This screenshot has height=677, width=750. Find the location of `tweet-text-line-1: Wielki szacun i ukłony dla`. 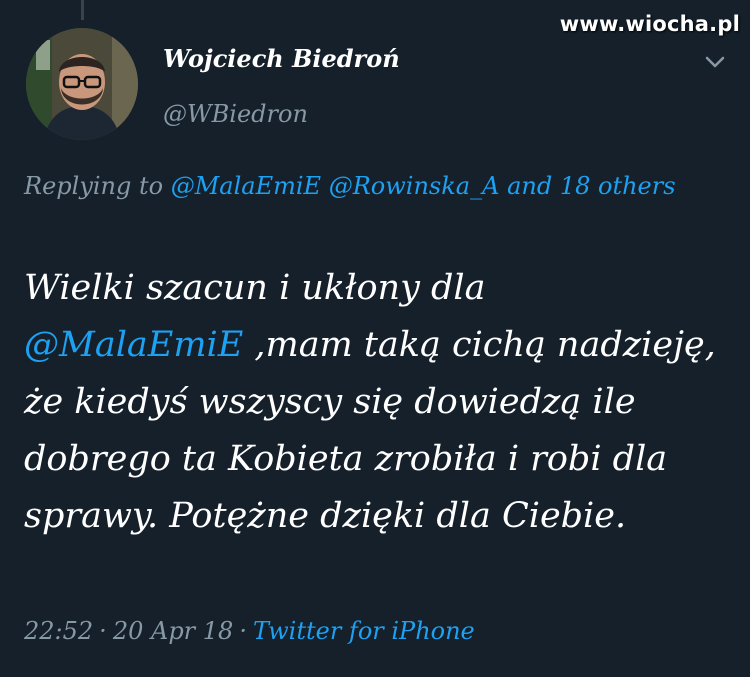

tweet-text-line-1: Wielki szacun i ukłony dla is located at coordinates (255, 288).